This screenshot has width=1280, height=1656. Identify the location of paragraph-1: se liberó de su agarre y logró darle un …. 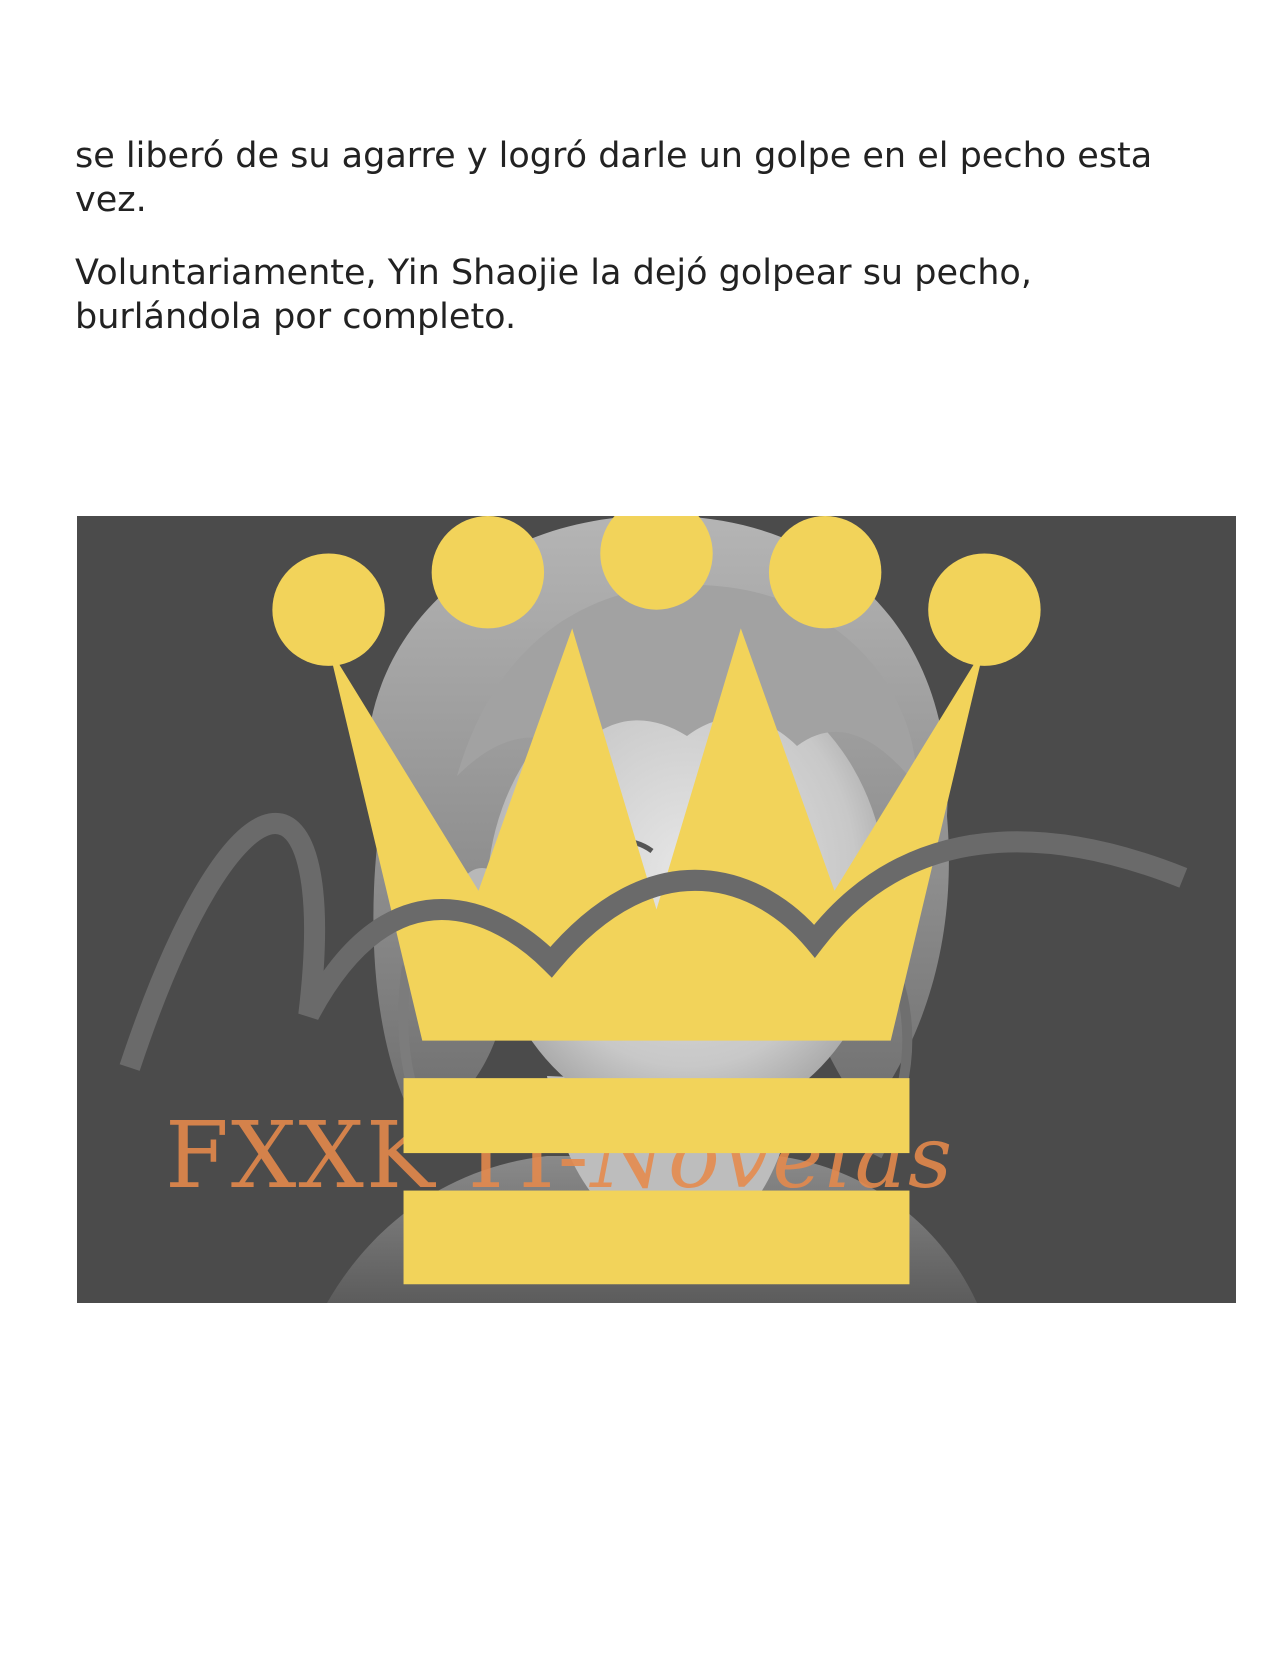
(614, 178).